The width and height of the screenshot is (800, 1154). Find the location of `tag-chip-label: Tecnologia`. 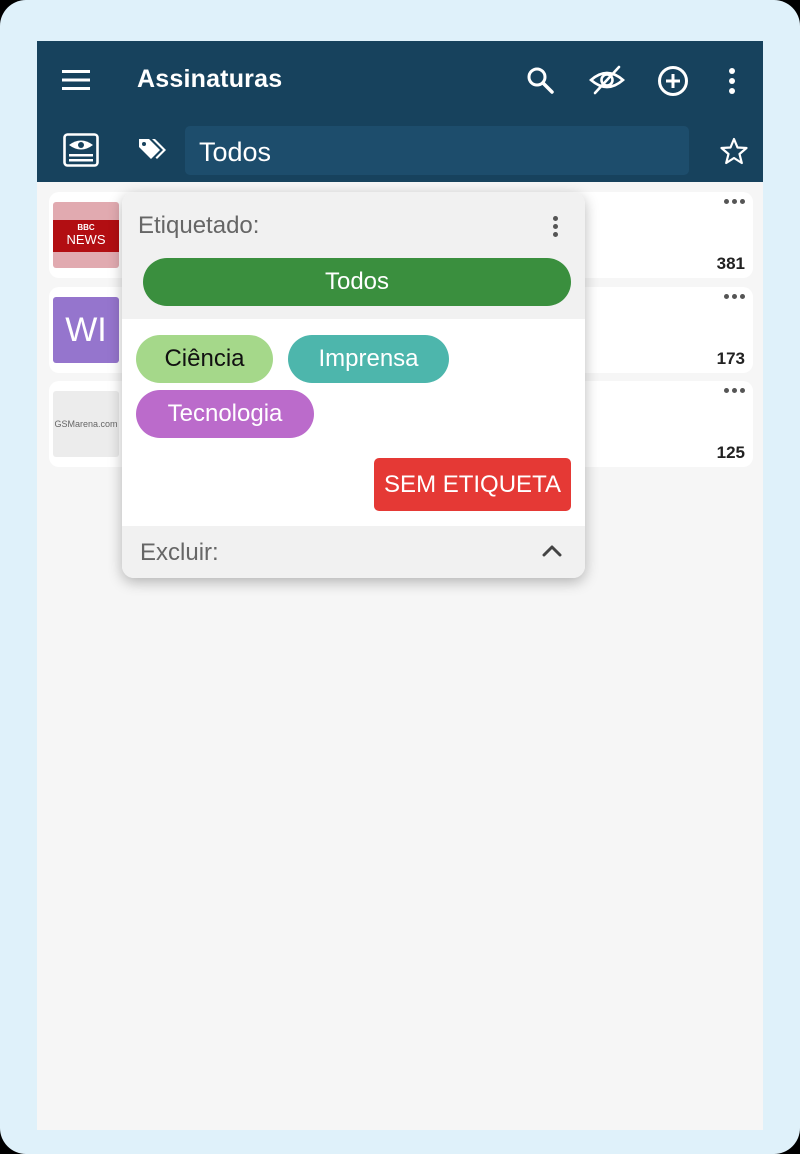

tag-chip-label: Tecnologia is located at coordinates (225, 413).